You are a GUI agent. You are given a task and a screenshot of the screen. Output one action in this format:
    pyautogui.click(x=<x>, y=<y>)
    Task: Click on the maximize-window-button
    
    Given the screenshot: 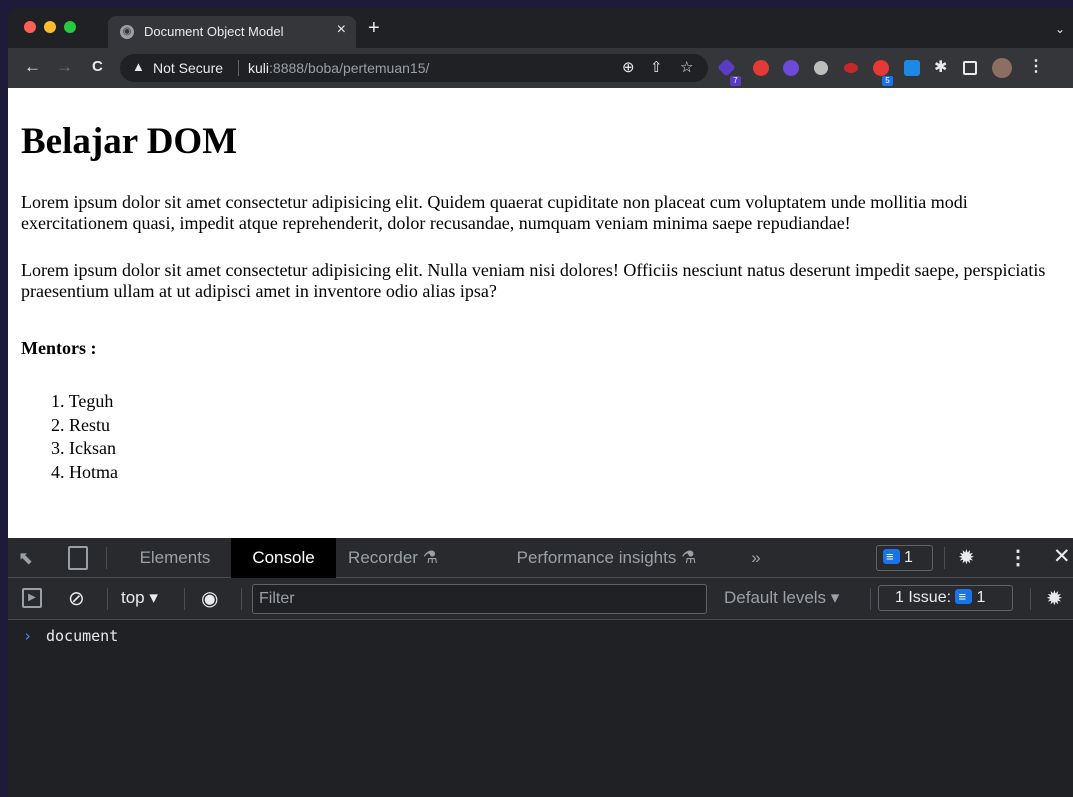 What is the action you would take?
    pyautogui.click(x=70, y=27)
    